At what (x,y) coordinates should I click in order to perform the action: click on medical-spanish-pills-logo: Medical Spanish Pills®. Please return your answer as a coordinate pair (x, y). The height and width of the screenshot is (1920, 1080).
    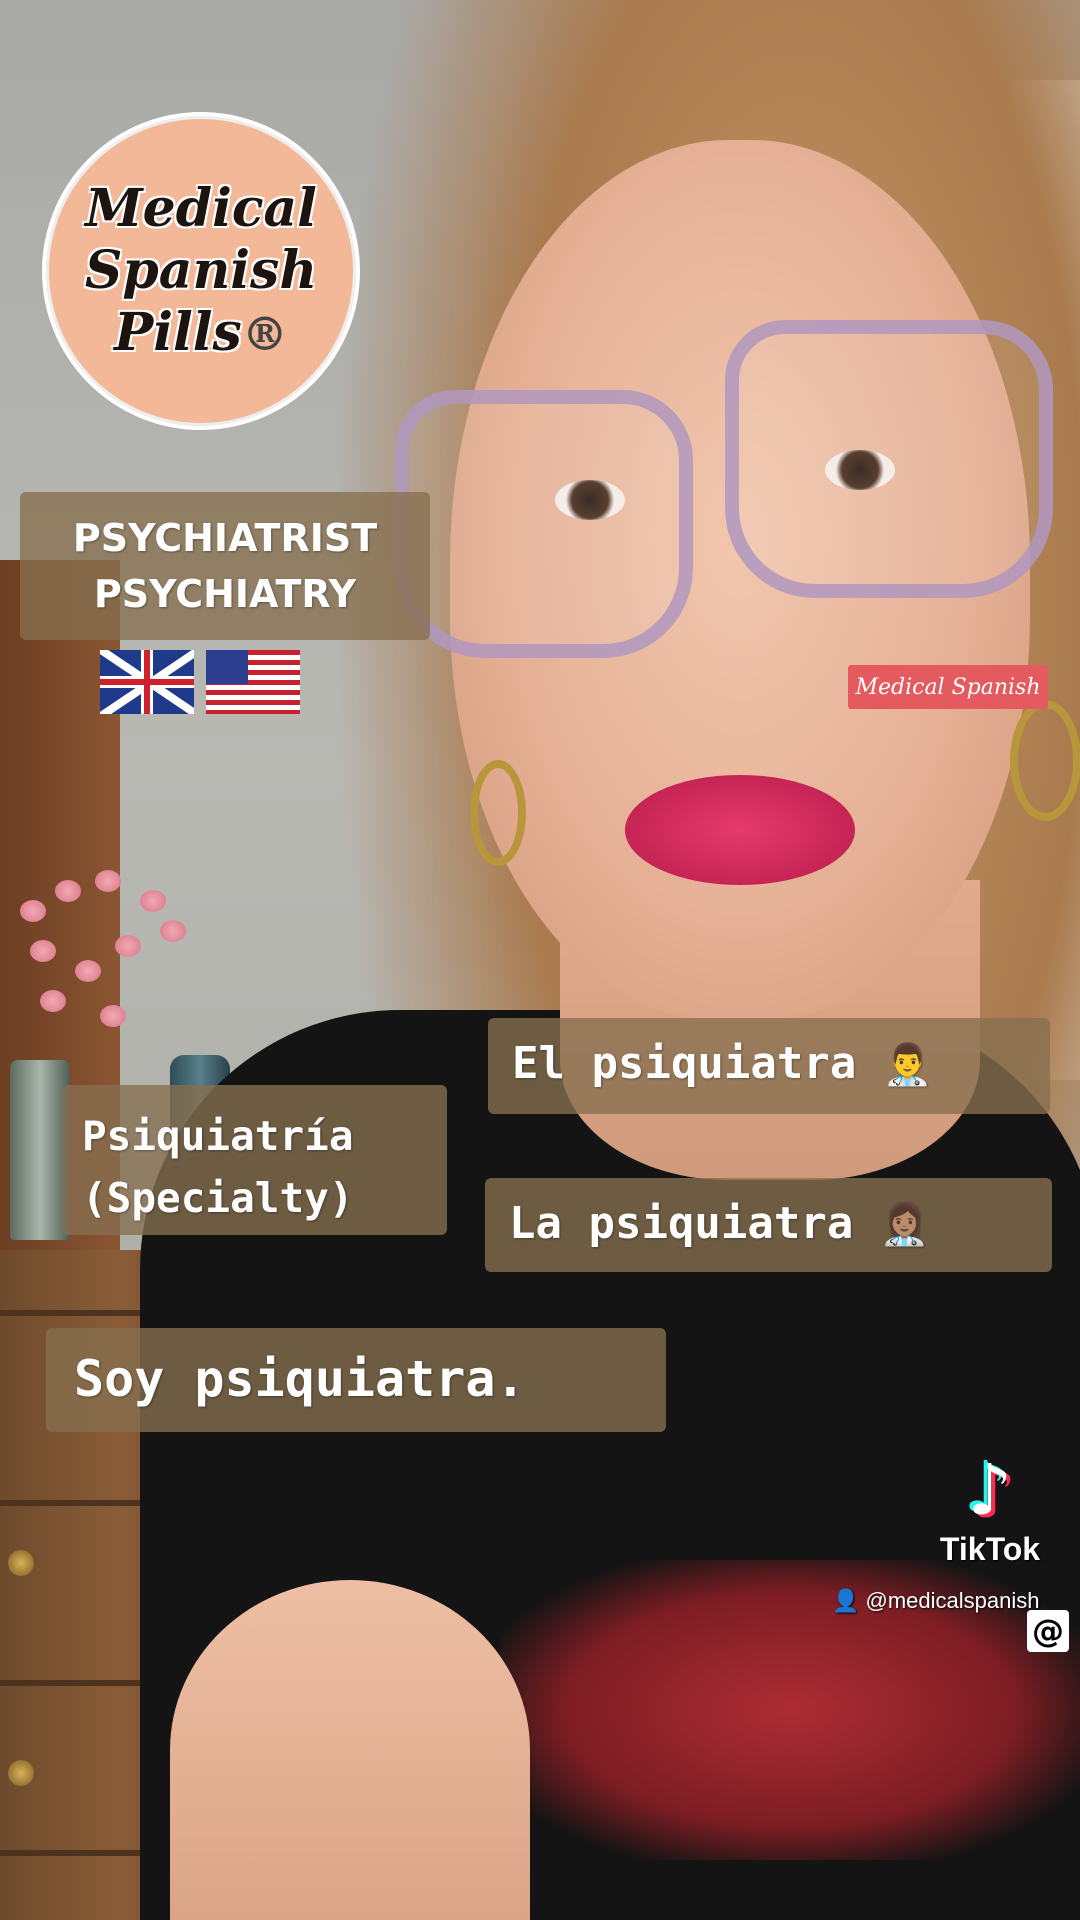
    Looking at the image, I should click on (201, 271).